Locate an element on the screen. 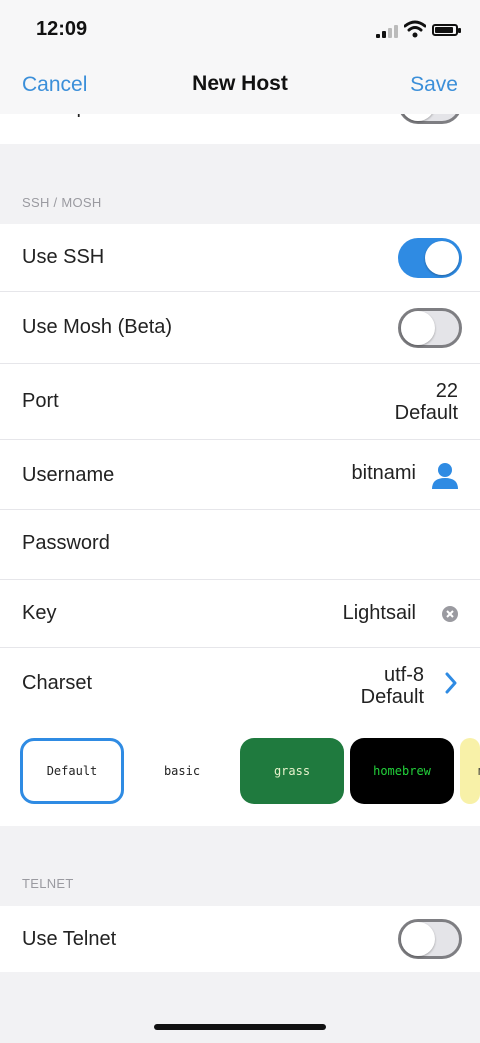 Image resolution: width=480 pixels, height=1043 pixels. telnet-section-header: TELNET is located at coordinates (48, 883).